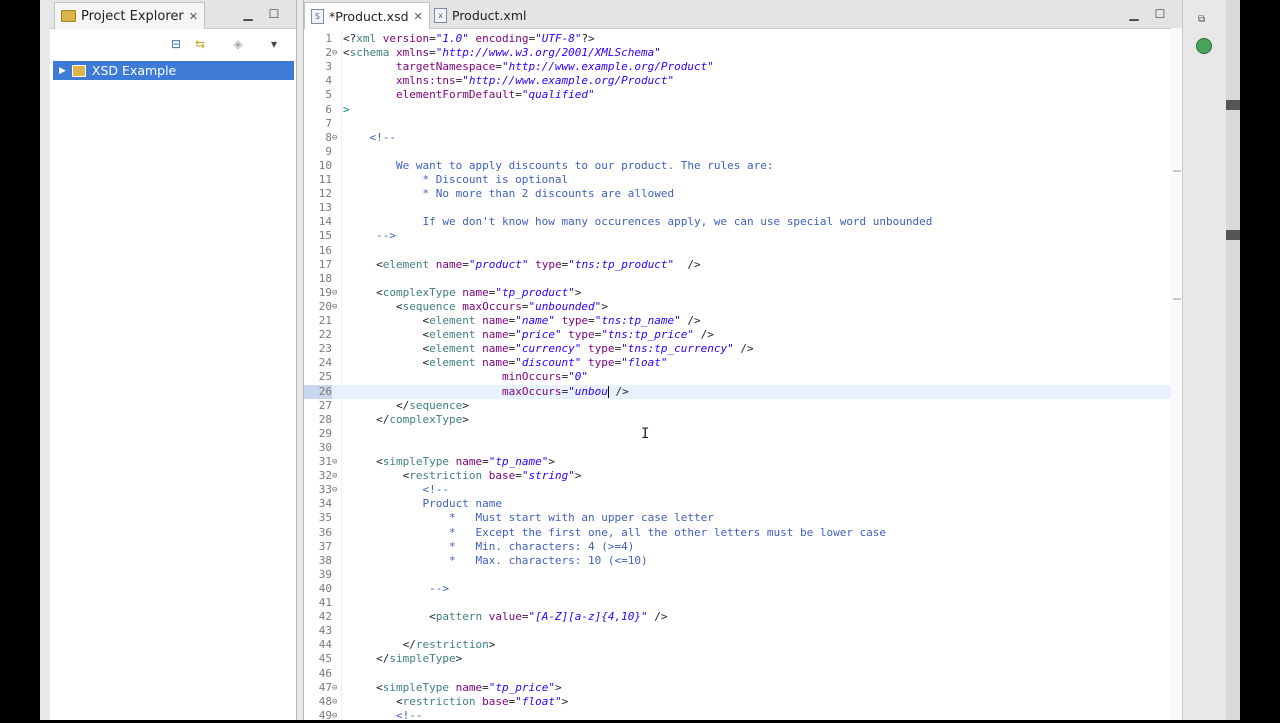 The height and width of the screenshot is (723, 1280). Describe the element at coordinates (743, 307) in the screenshot. I see `code-line: 20 ⊖ <sequence maxOccurs="unbounded">` at that location.